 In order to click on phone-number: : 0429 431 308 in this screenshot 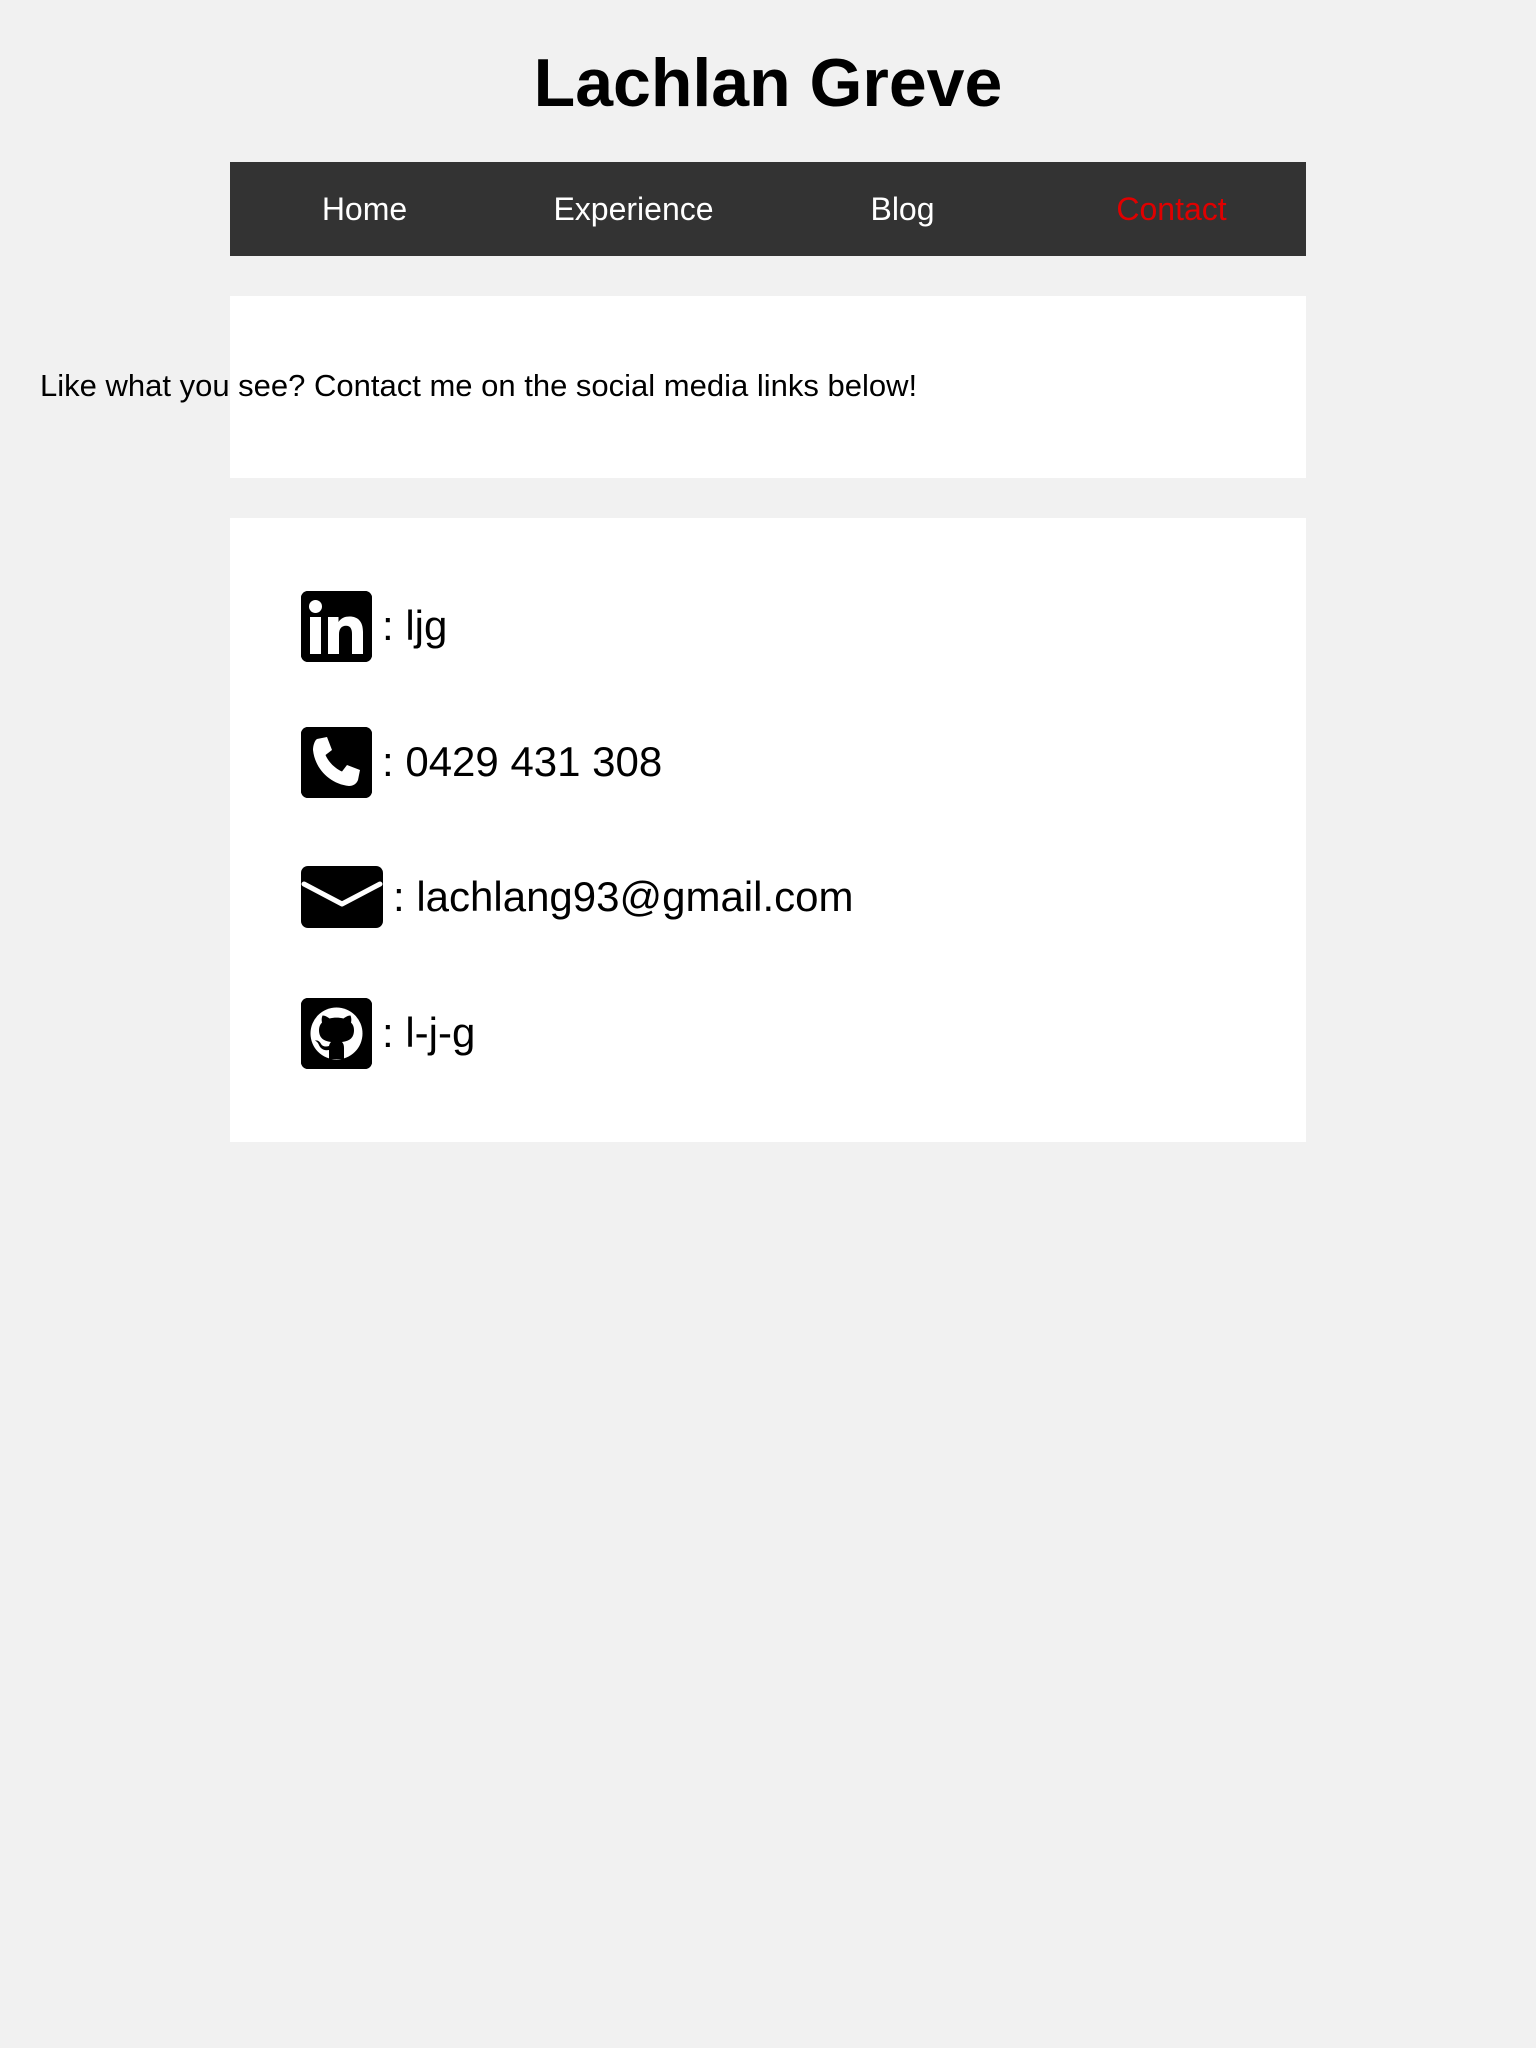, I will do `click(522, 762)`.